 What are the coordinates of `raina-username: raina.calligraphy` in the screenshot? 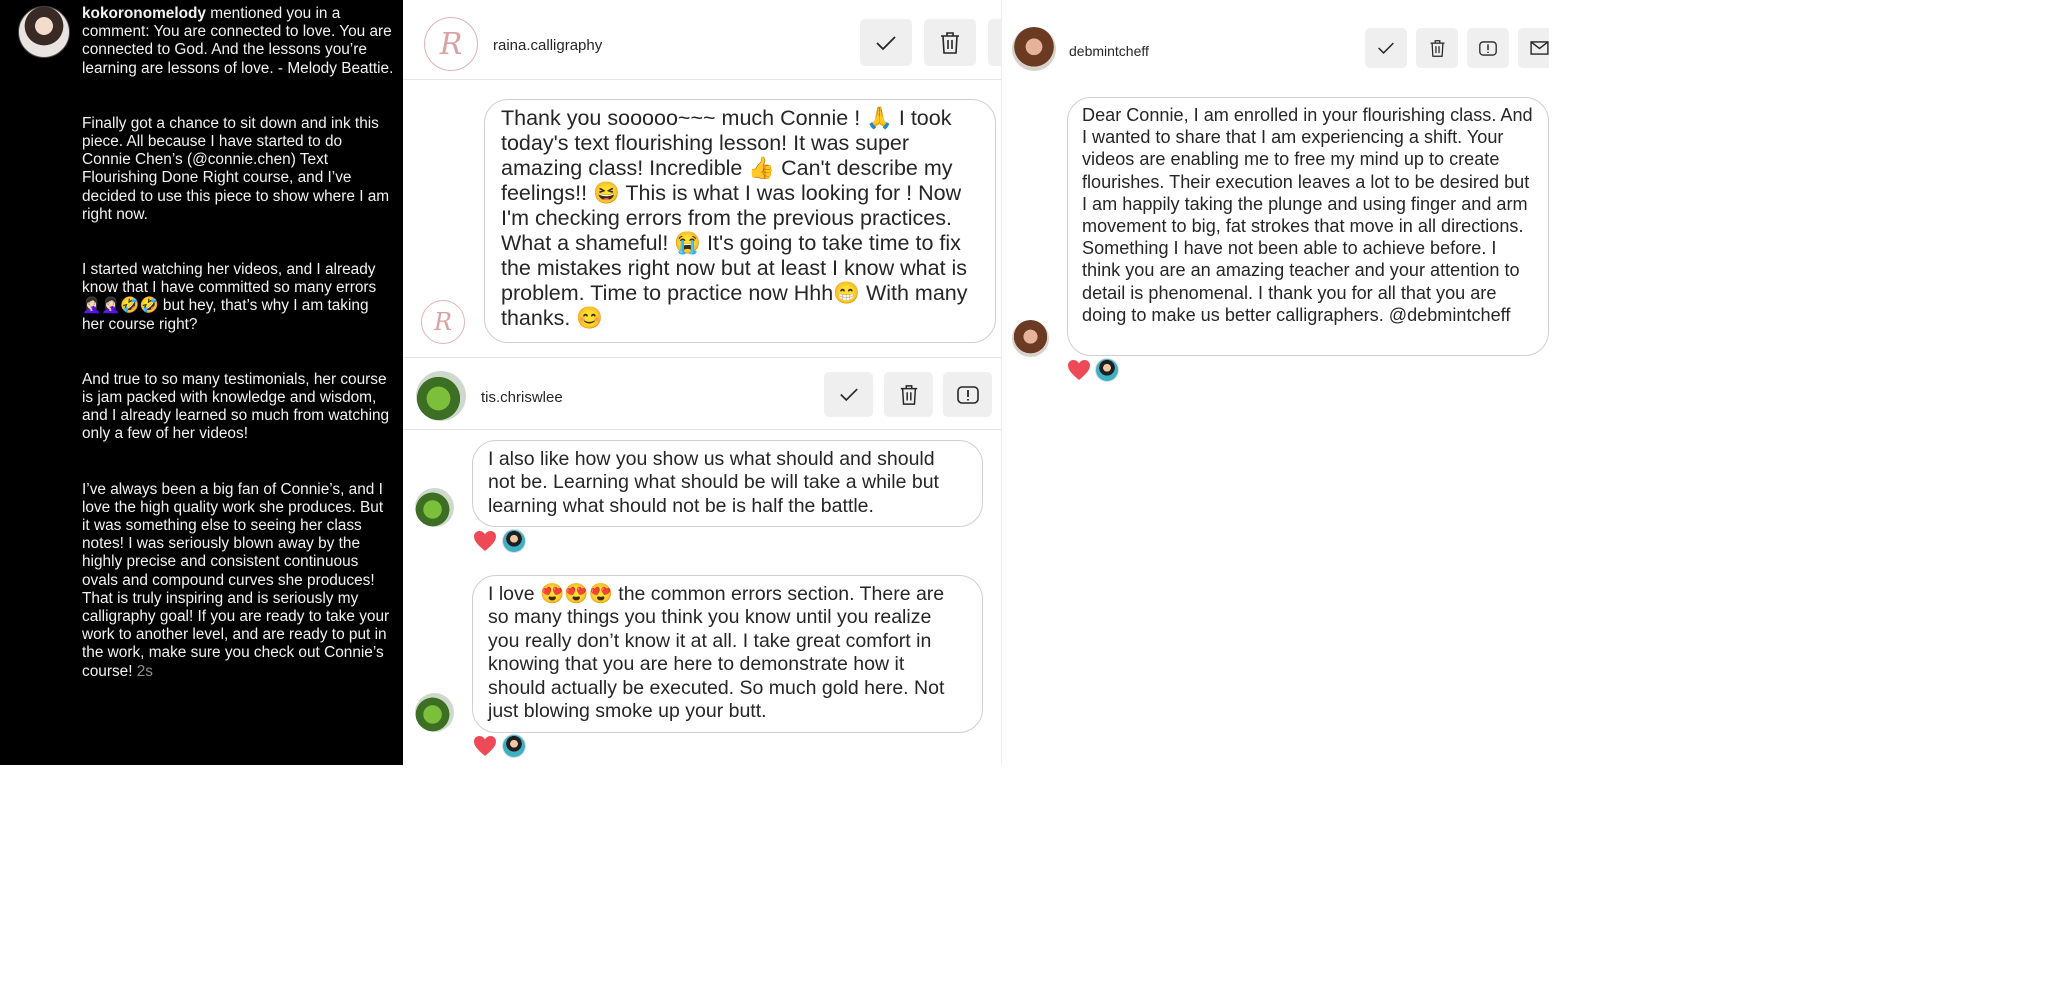 It's located at (547, 45).